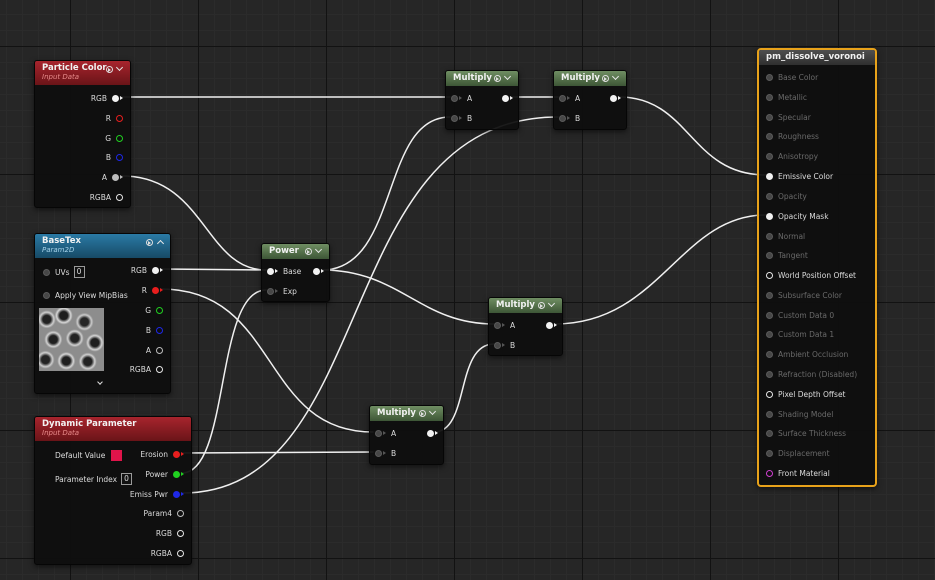 This screenshot has width=935, height=580. What do you see at coordinates (798, 156) in the screenshot?
I see `pin-label: Anisotropy` at bounding box center [798, 156].